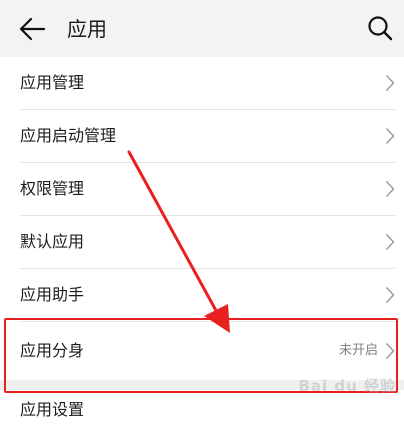  Describe the element at coordinates (202, 28) in the screenshot. I see `app-bar: 应用` at that location.